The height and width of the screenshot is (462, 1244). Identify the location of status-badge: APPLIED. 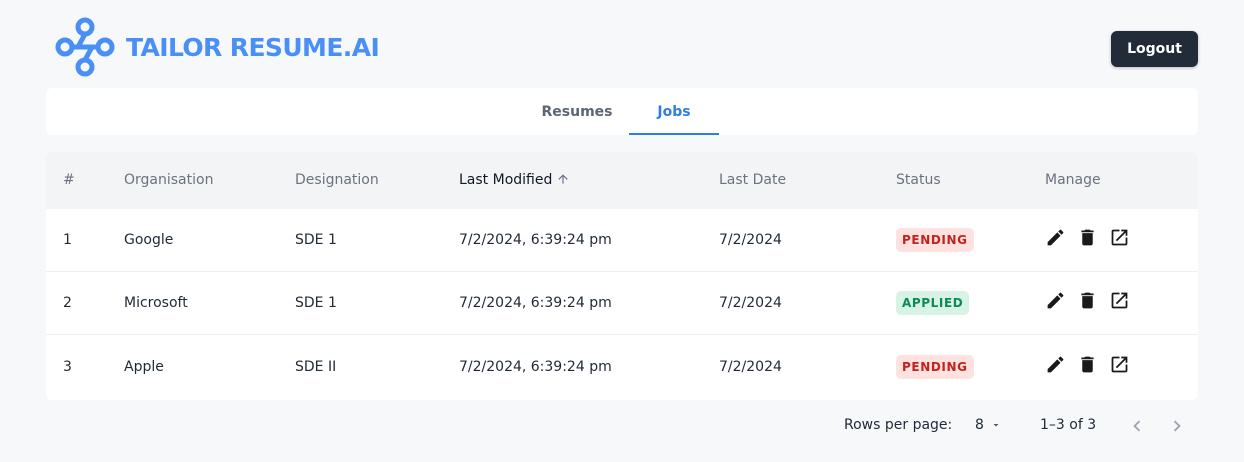
(933, 303).